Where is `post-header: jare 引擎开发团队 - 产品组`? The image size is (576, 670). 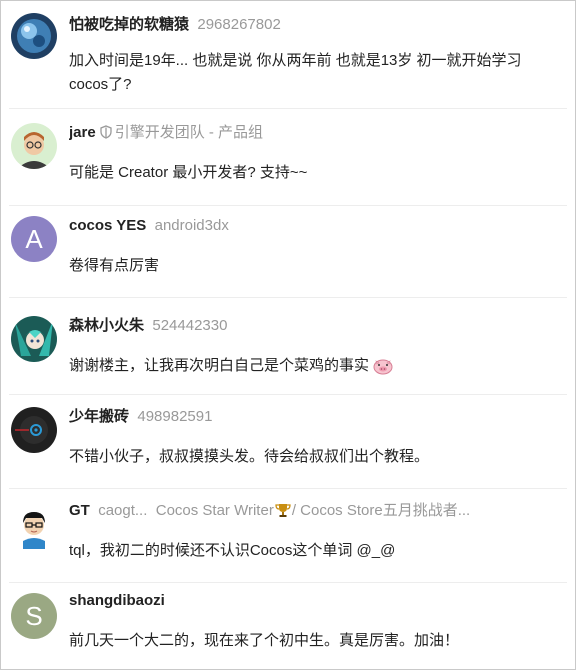
post-header: jare 引擎开发团队 - 产品组 is located at coordinates (318, 133).